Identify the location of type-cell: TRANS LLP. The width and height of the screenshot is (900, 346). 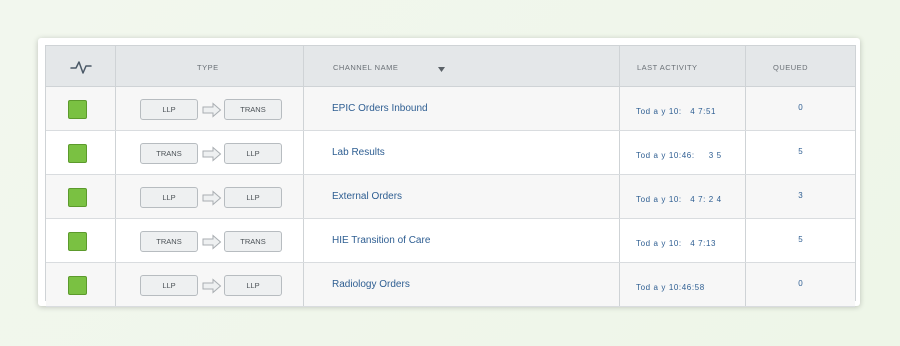
(210, 152).